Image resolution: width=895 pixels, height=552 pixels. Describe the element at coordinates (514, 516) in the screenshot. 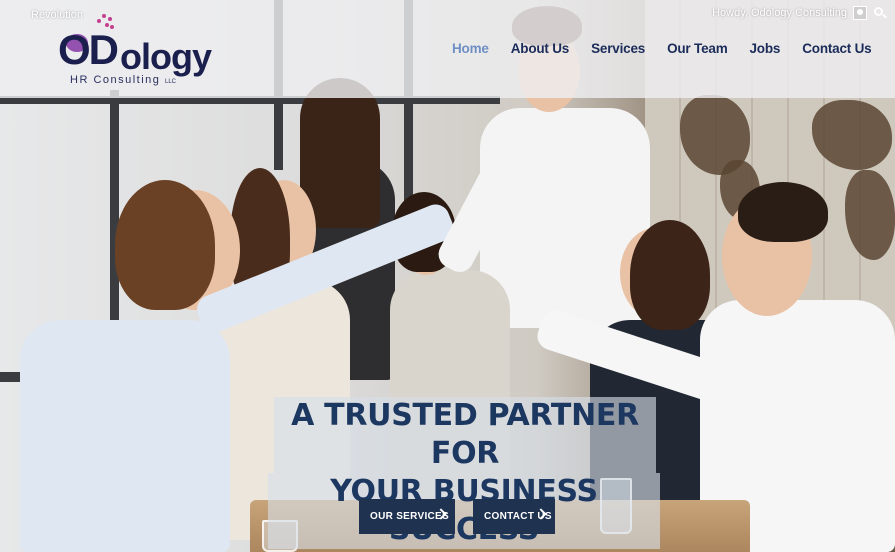

I see `contact-us-button: CONTACT US` at that location.